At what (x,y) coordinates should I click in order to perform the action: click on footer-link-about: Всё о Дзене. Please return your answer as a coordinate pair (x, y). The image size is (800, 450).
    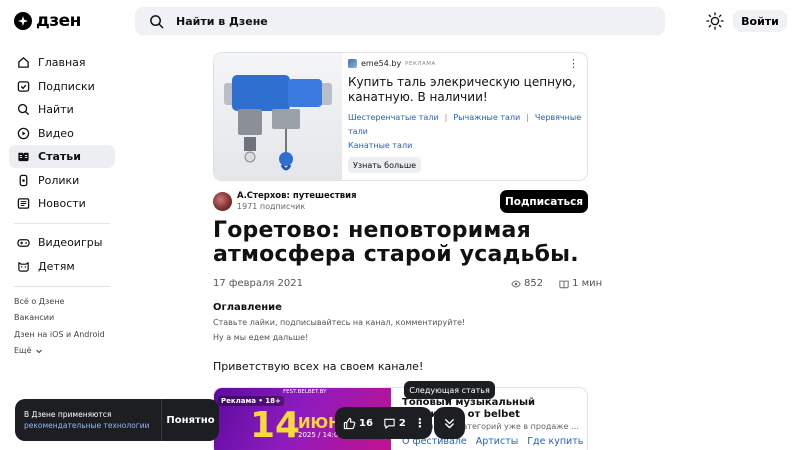
    Looking at the image, I should click on (62, 302).